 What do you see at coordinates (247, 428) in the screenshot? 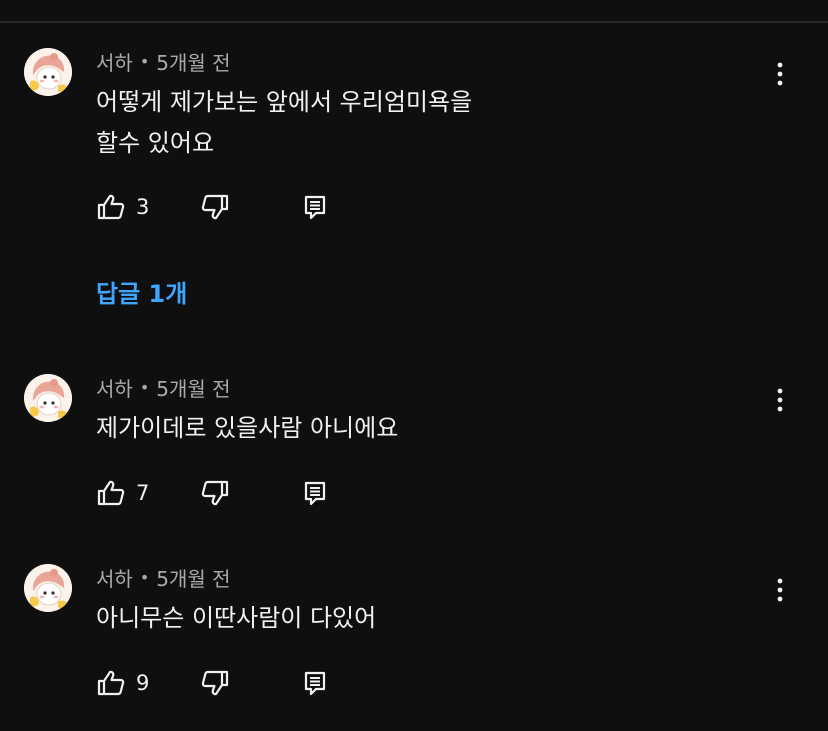
I see `comment-text: 제가이데로 있을사람 아니에요` at bounding box center [247, 428].